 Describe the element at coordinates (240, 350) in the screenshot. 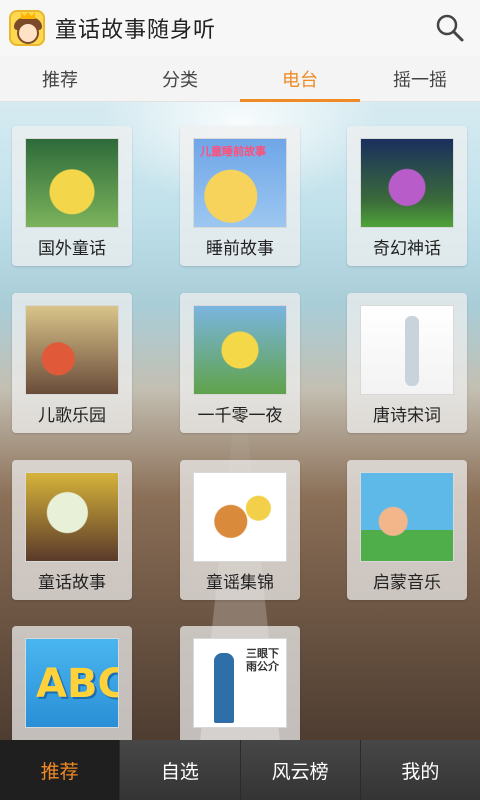

I see `princess-and-dwarfs-image` at that location.